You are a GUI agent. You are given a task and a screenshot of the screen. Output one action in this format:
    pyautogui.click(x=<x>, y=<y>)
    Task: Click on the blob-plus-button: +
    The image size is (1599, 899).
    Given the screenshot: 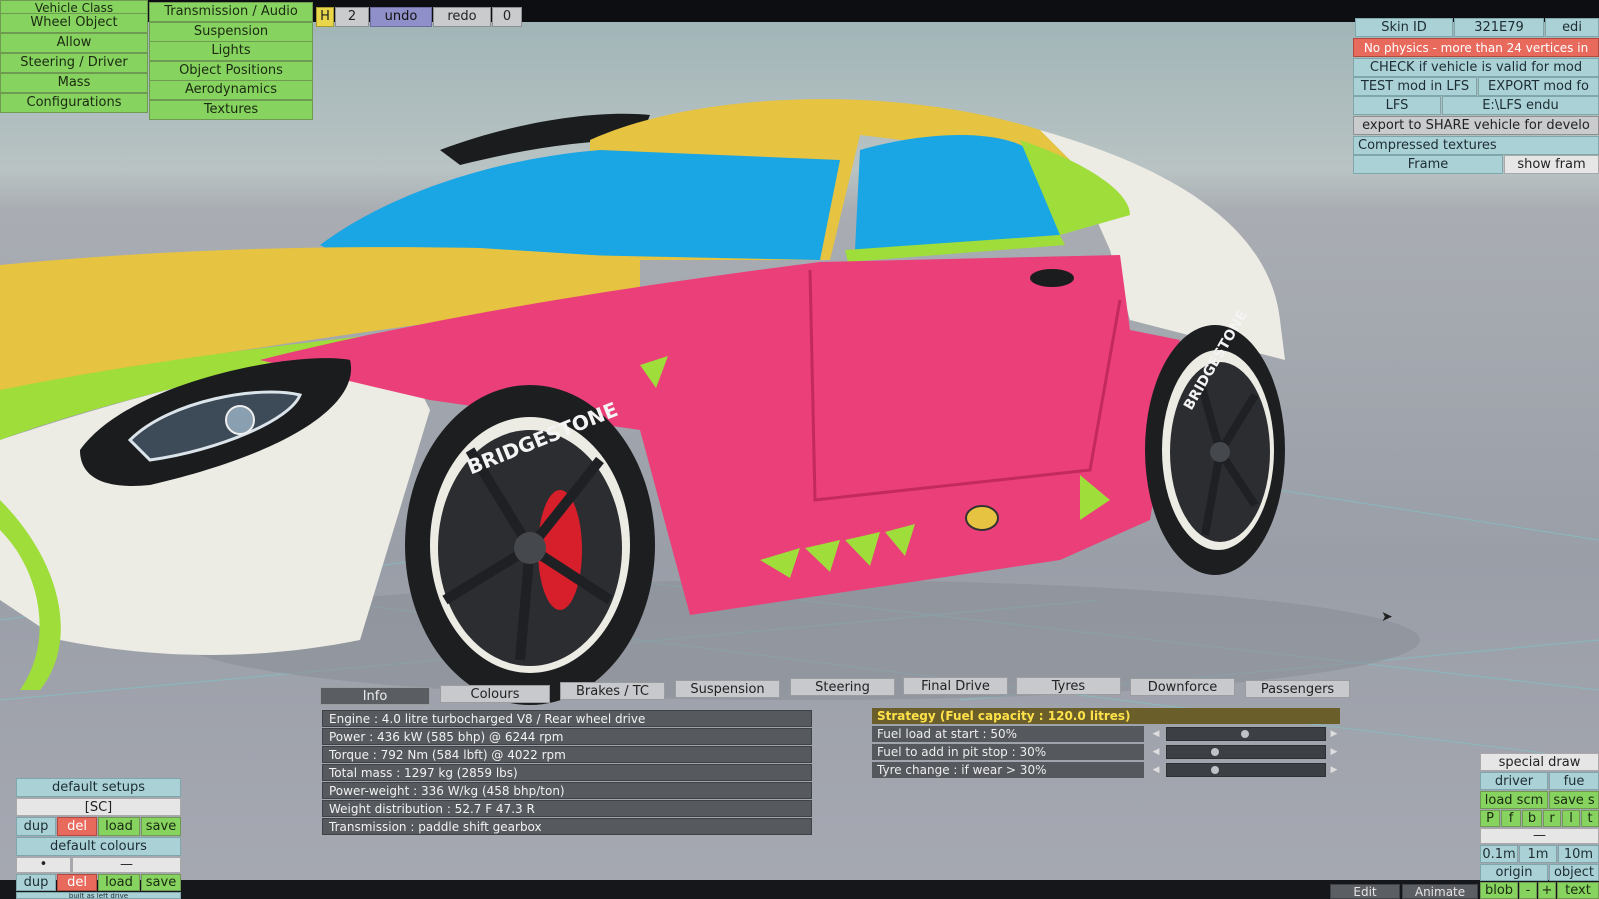 What is the action you would take?
    pyautogui.click(x=1547, y=890)
    